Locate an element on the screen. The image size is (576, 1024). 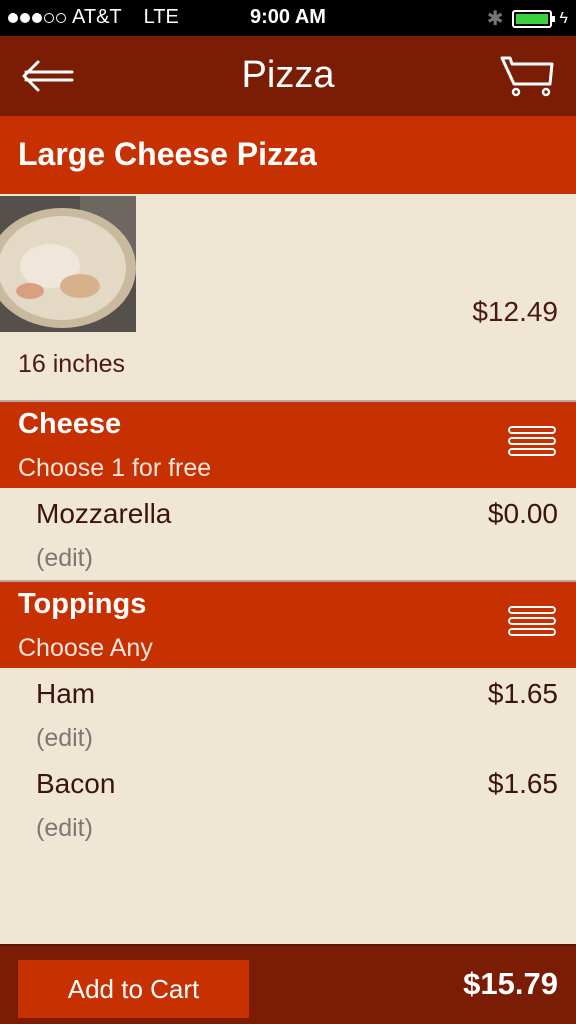
group-header-toppings: Toppings Choose Any is located at coordinates (288, 624).